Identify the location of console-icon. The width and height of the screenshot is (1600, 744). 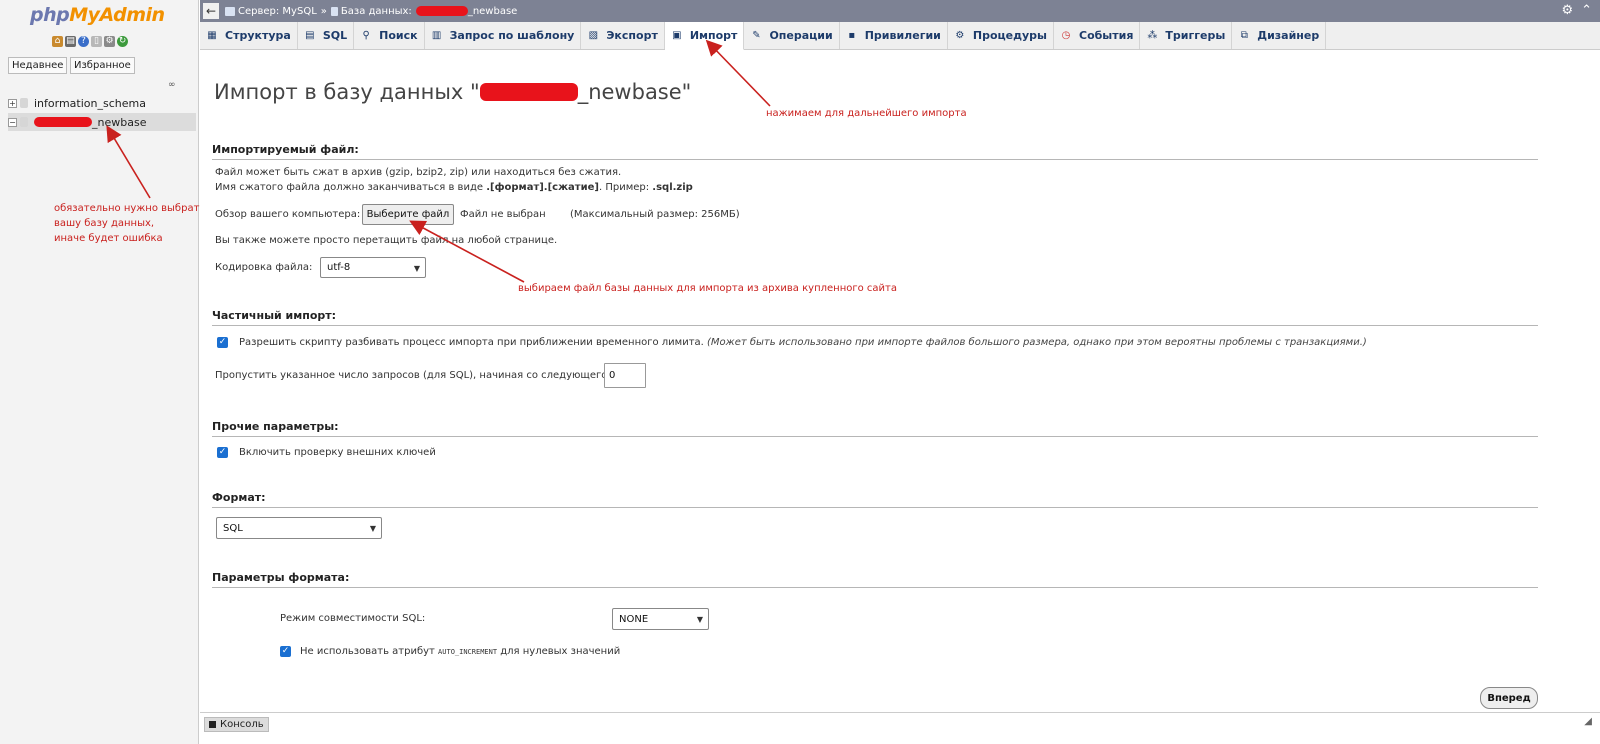
(212, 724).